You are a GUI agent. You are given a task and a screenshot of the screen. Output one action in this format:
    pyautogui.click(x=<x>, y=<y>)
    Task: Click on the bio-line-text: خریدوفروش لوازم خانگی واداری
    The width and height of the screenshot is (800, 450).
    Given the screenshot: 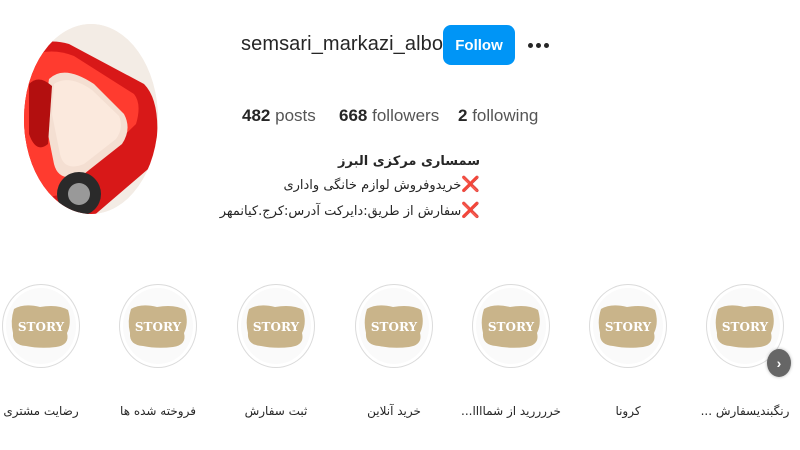 What is the action you would take?
    pyautogui.click(x=372, y=185)
    